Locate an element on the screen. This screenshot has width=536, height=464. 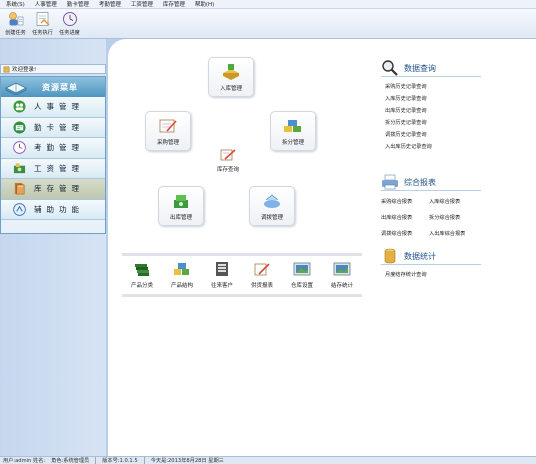
outbound-button: 出库管理 is located at coordinates (181, 206).